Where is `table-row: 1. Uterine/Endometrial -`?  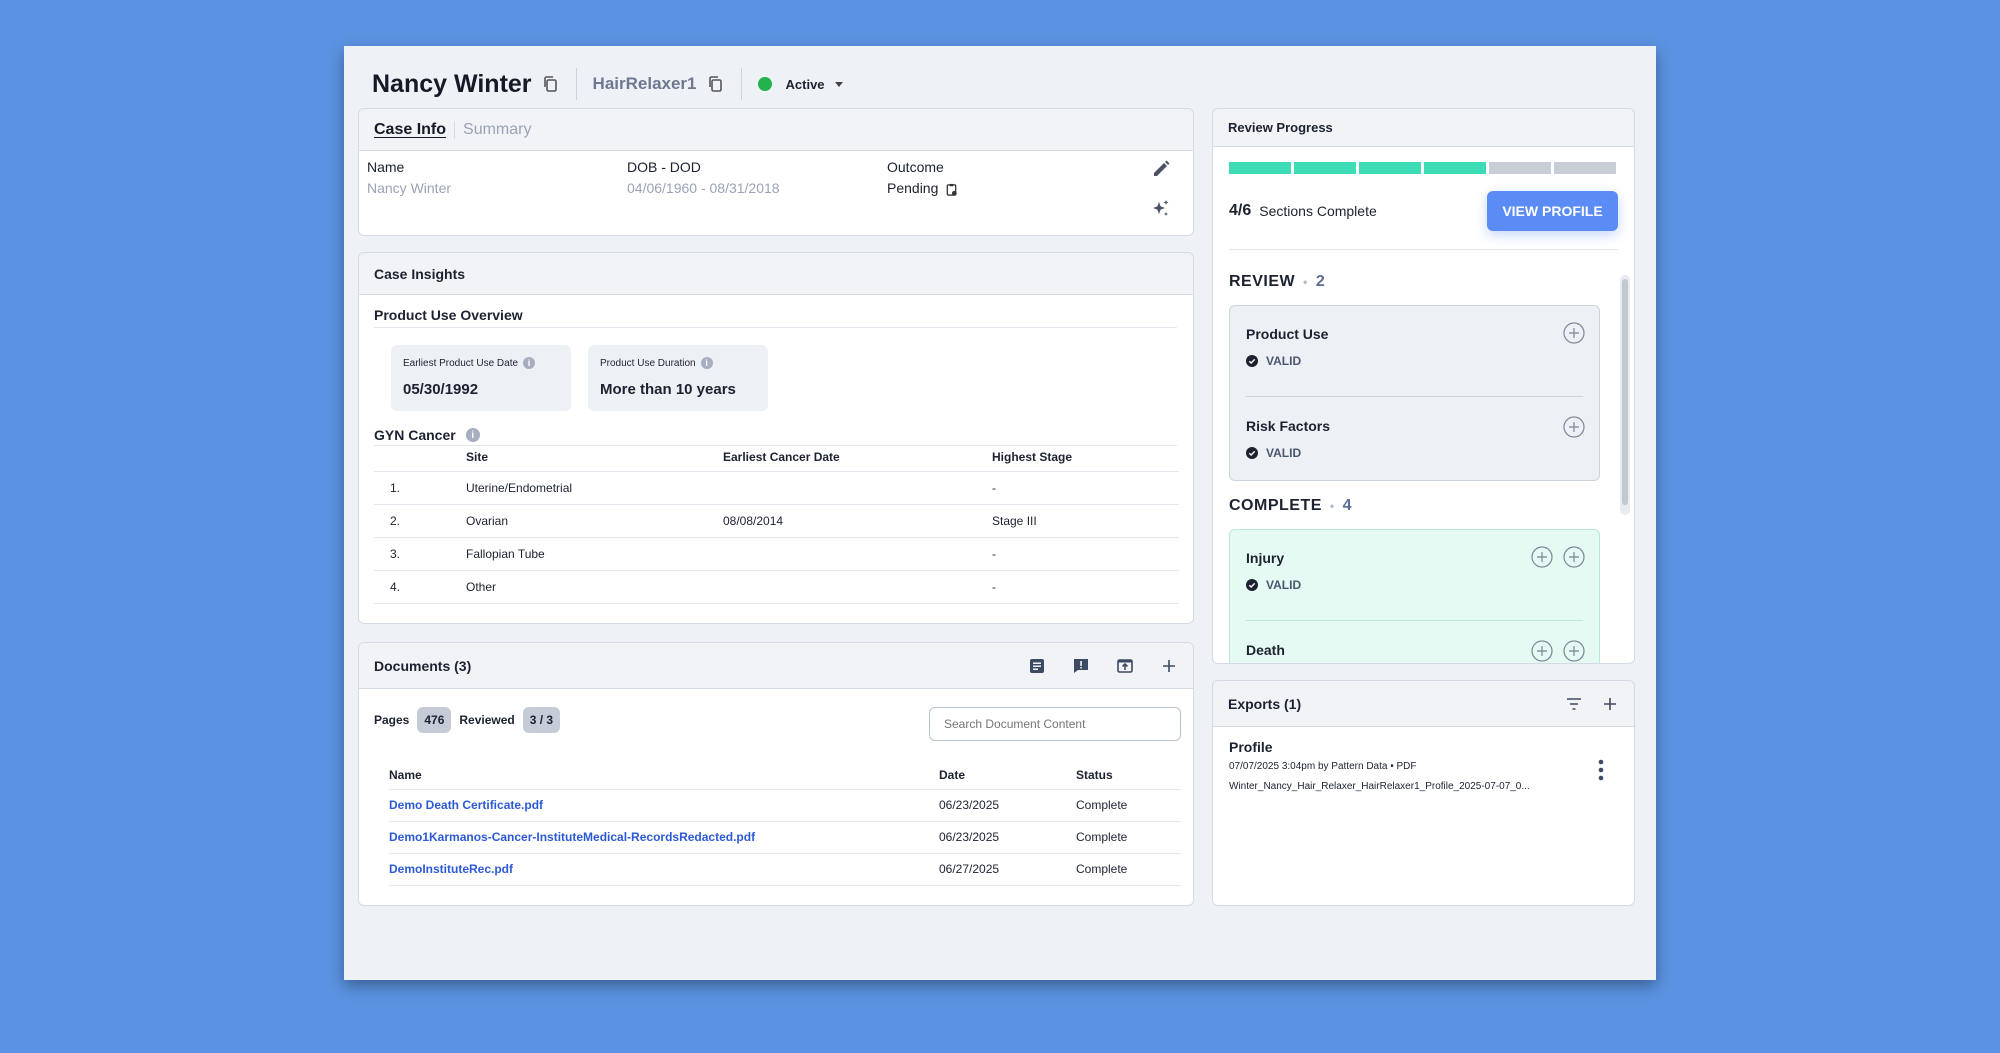
table-row: 1. Uterine/Endometrial - is located at coordinates (776, 488).